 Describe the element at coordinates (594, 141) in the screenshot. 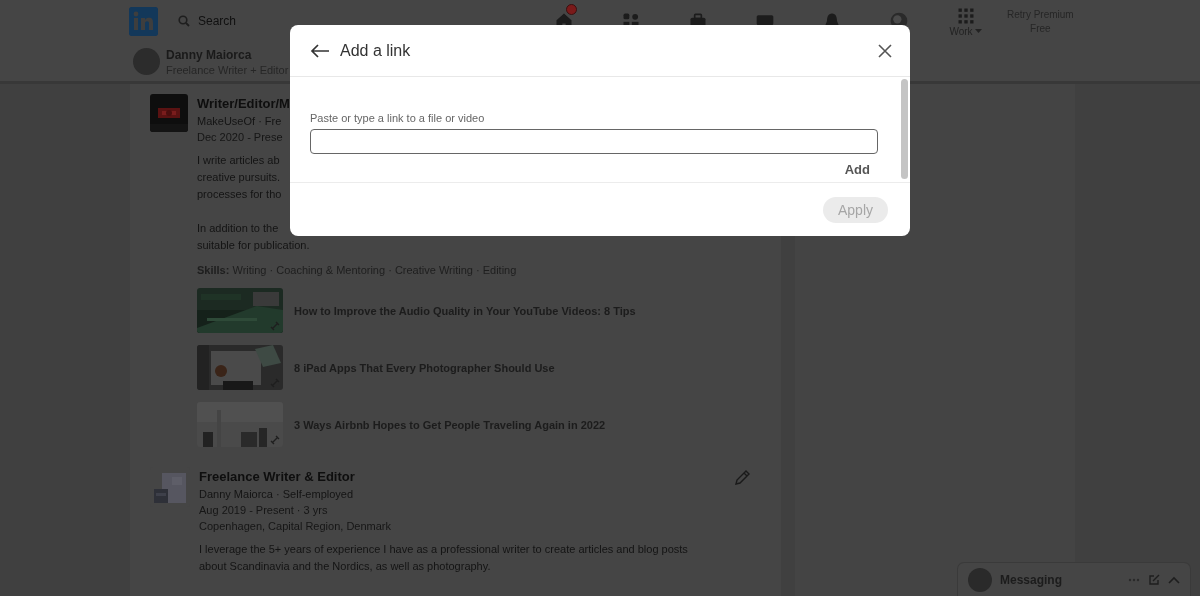

I see `link-input-field` at that location.